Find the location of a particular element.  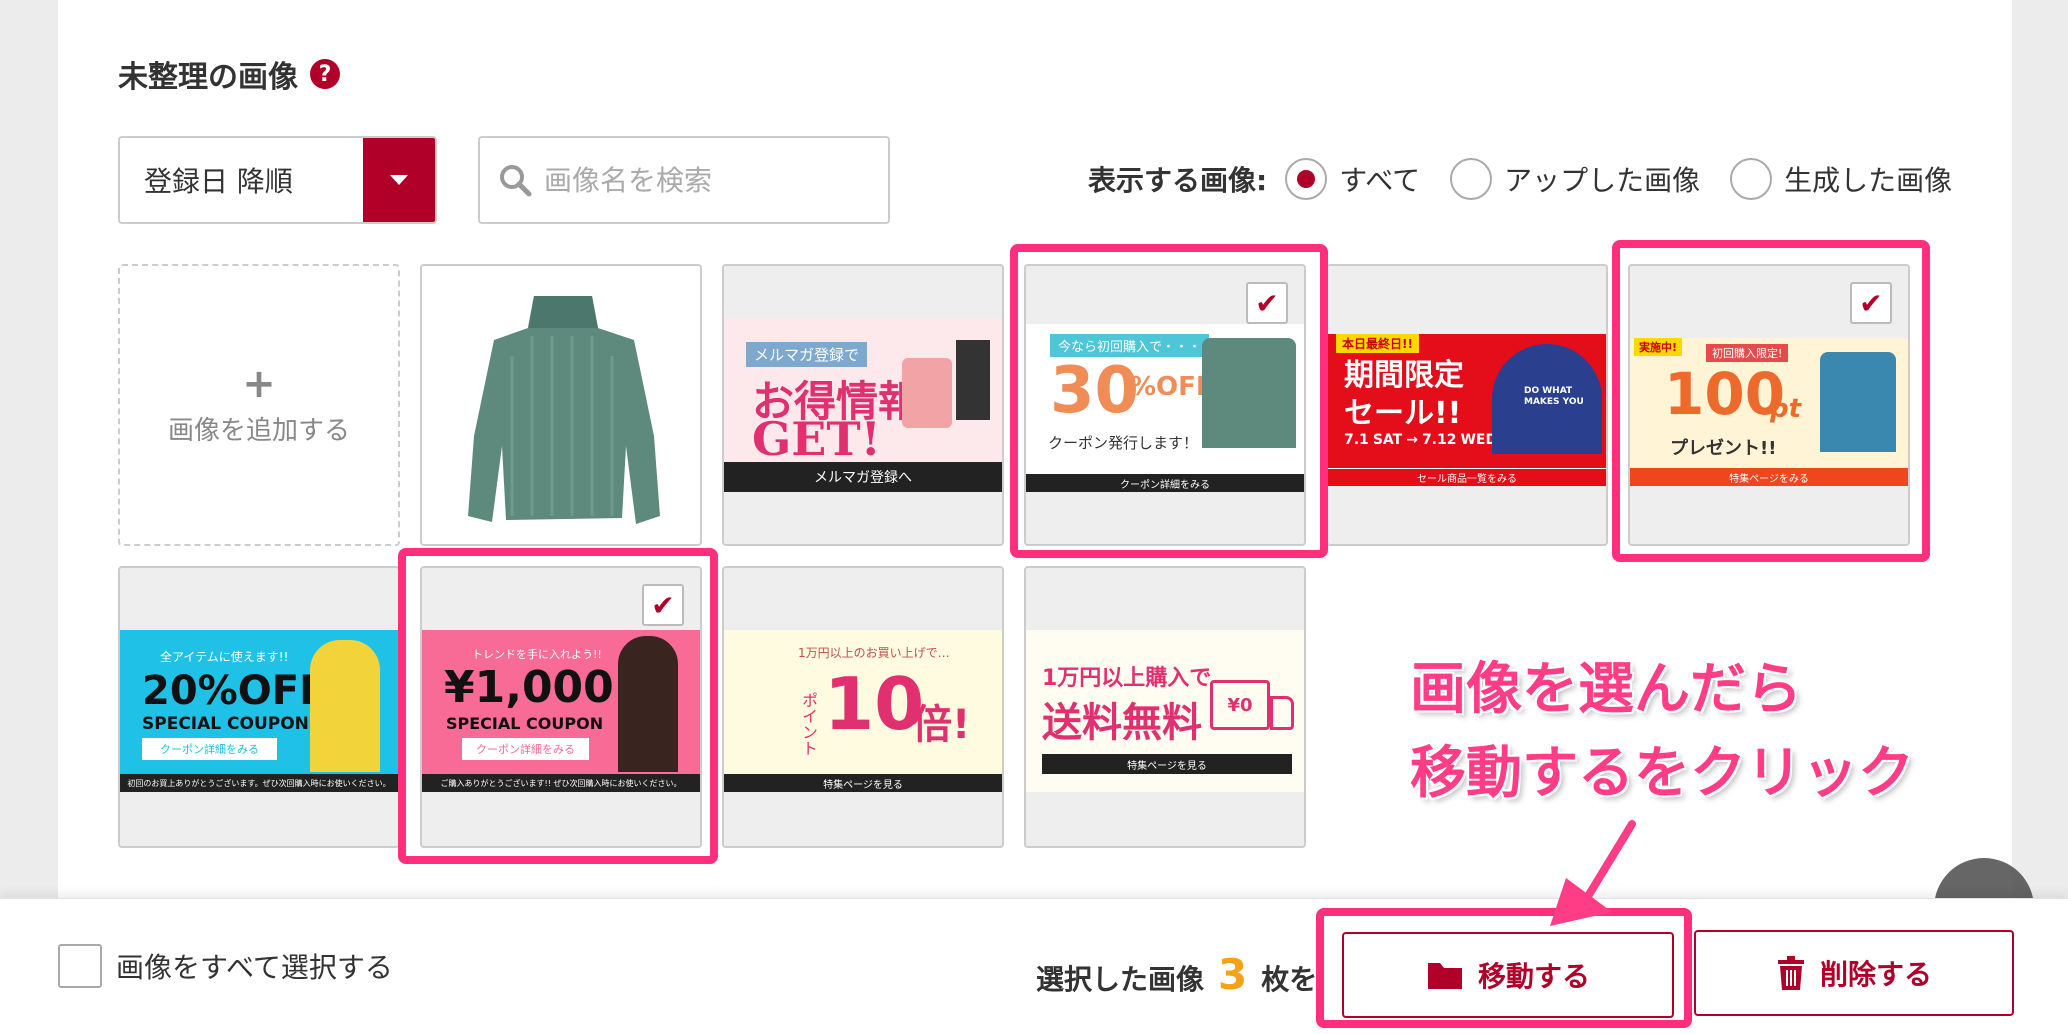

filter-generated-label: 生成した画像 is located at coordinates (1868, 180).